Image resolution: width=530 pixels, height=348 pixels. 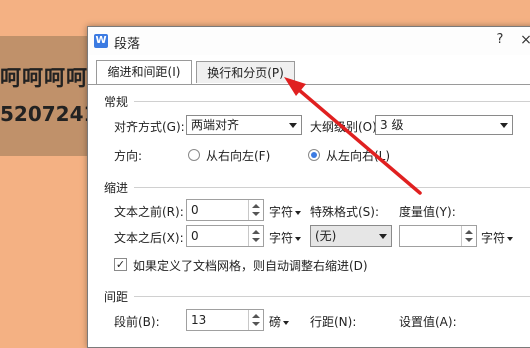 What do you see at coordinates (116, 188) in the screenshot?
I see `indent-section-title: 缩进` at bounding box center [116, 188].